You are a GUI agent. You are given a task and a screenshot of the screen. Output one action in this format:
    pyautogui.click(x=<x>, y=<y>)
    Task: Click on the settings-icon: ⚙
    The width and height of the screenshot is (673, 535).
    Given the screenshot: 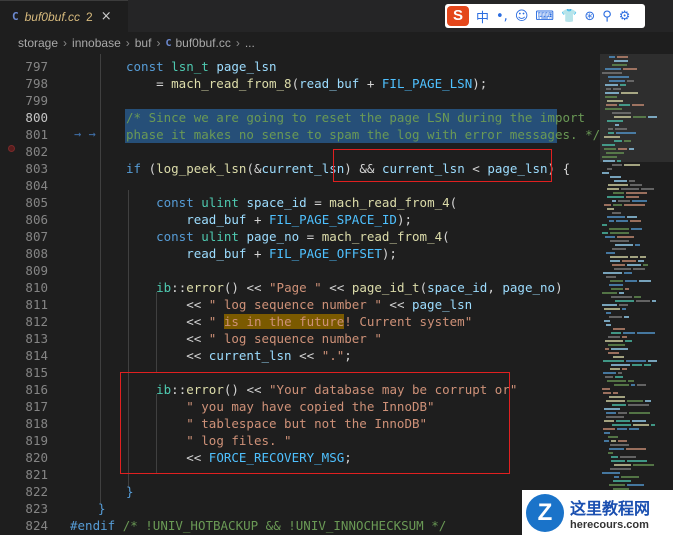 What is the action you would take?
    pyautogui.click(x=625, y=16)
    